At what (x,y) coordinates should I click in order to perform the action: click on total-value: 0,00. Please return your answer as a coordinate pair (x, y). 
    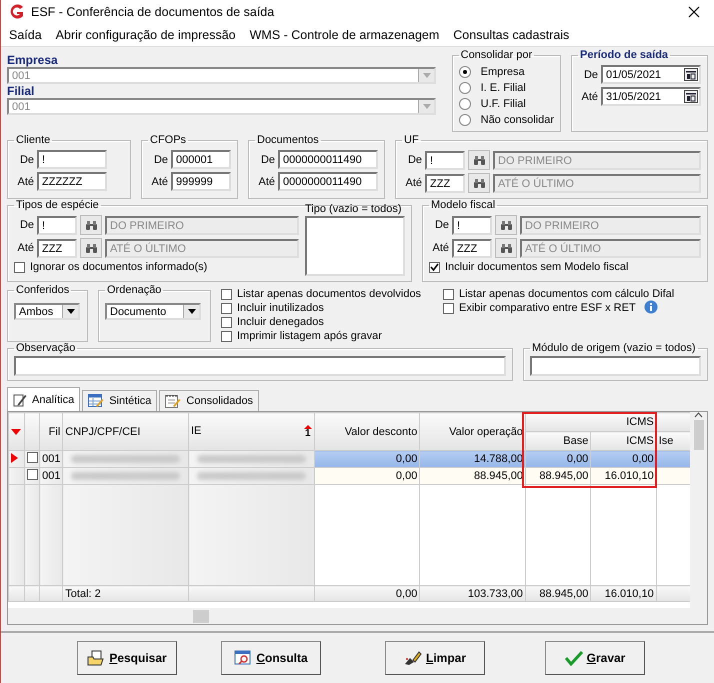
    Looking at the image, I should click on (407, 594).